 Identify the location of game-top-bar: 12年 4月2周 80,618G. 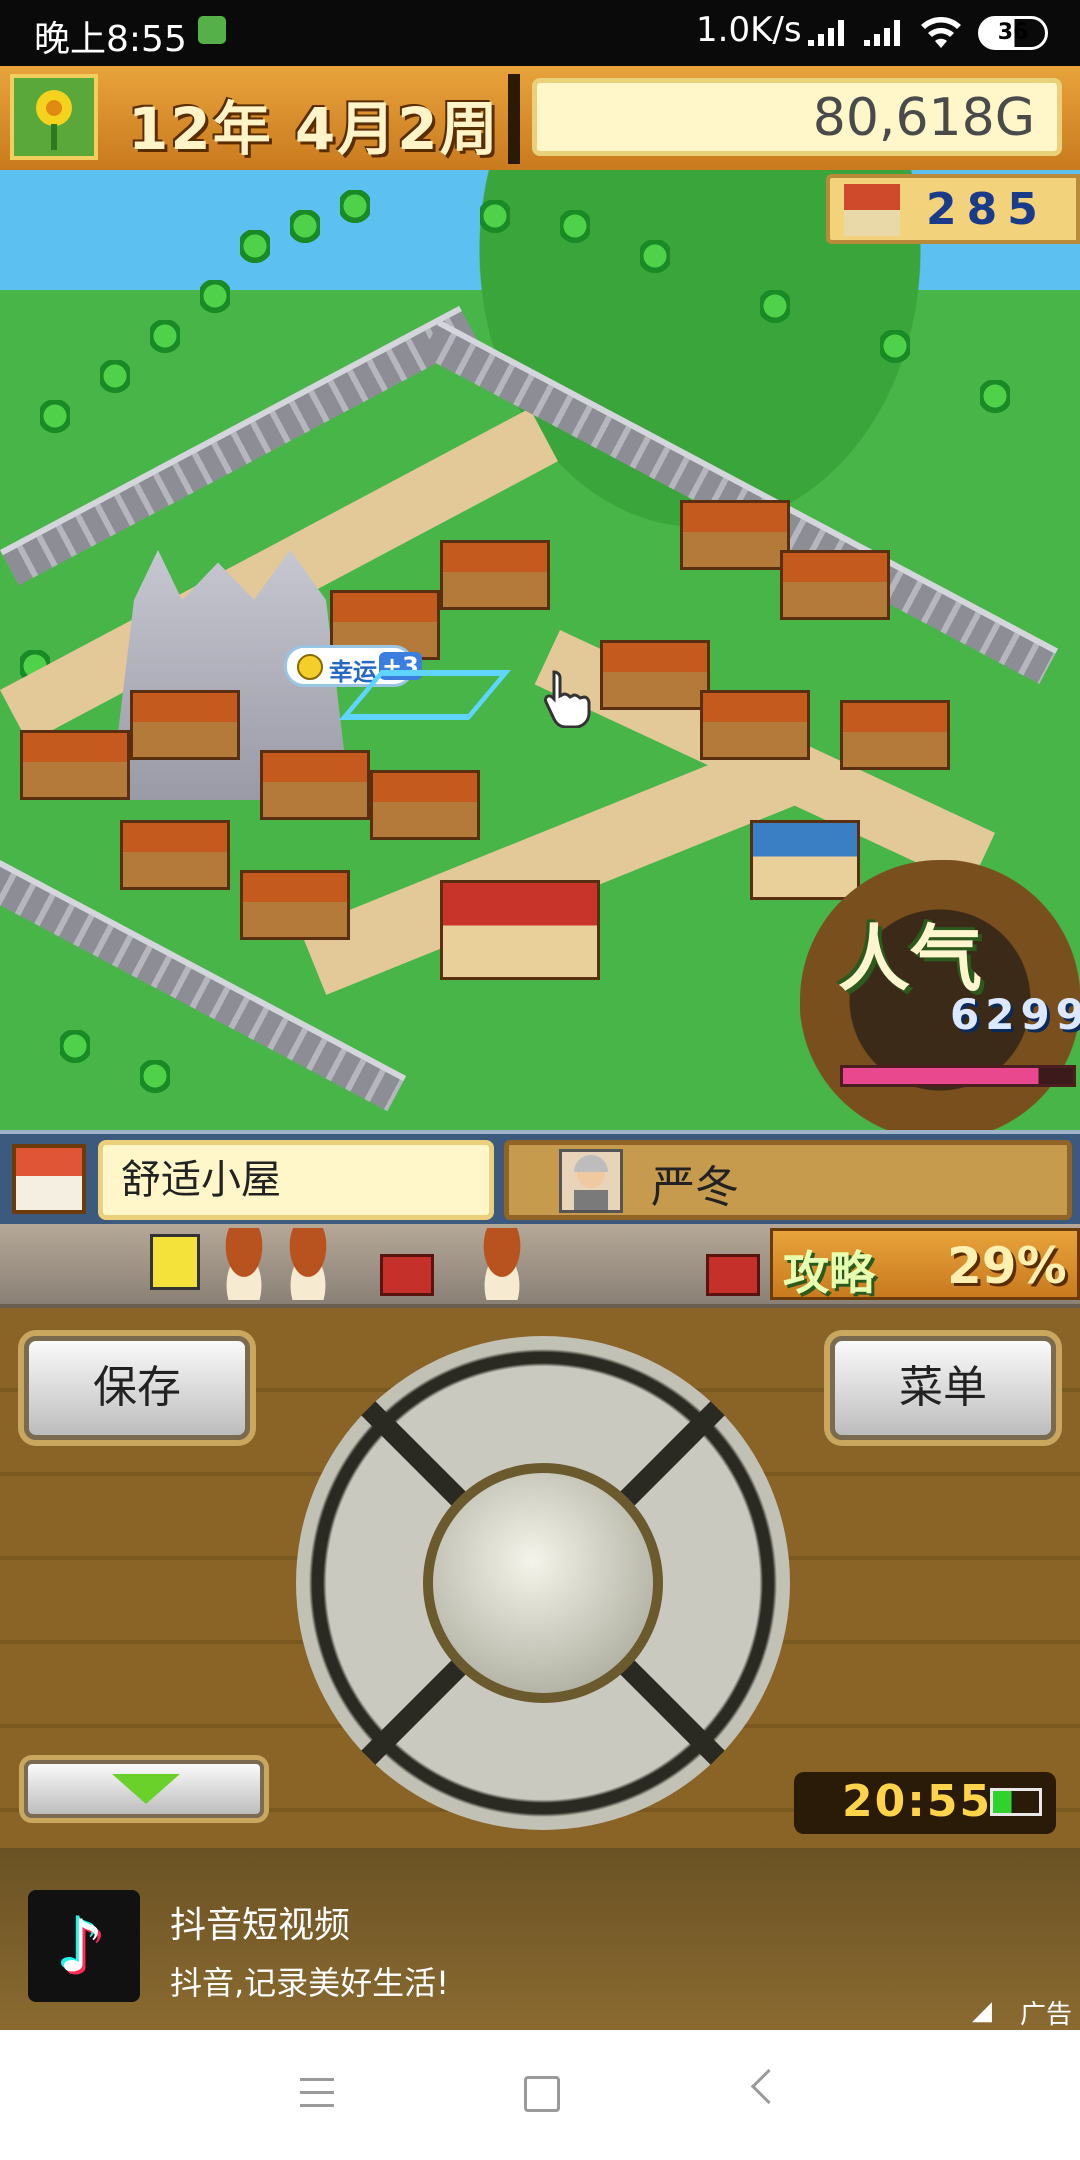
(540, 121).